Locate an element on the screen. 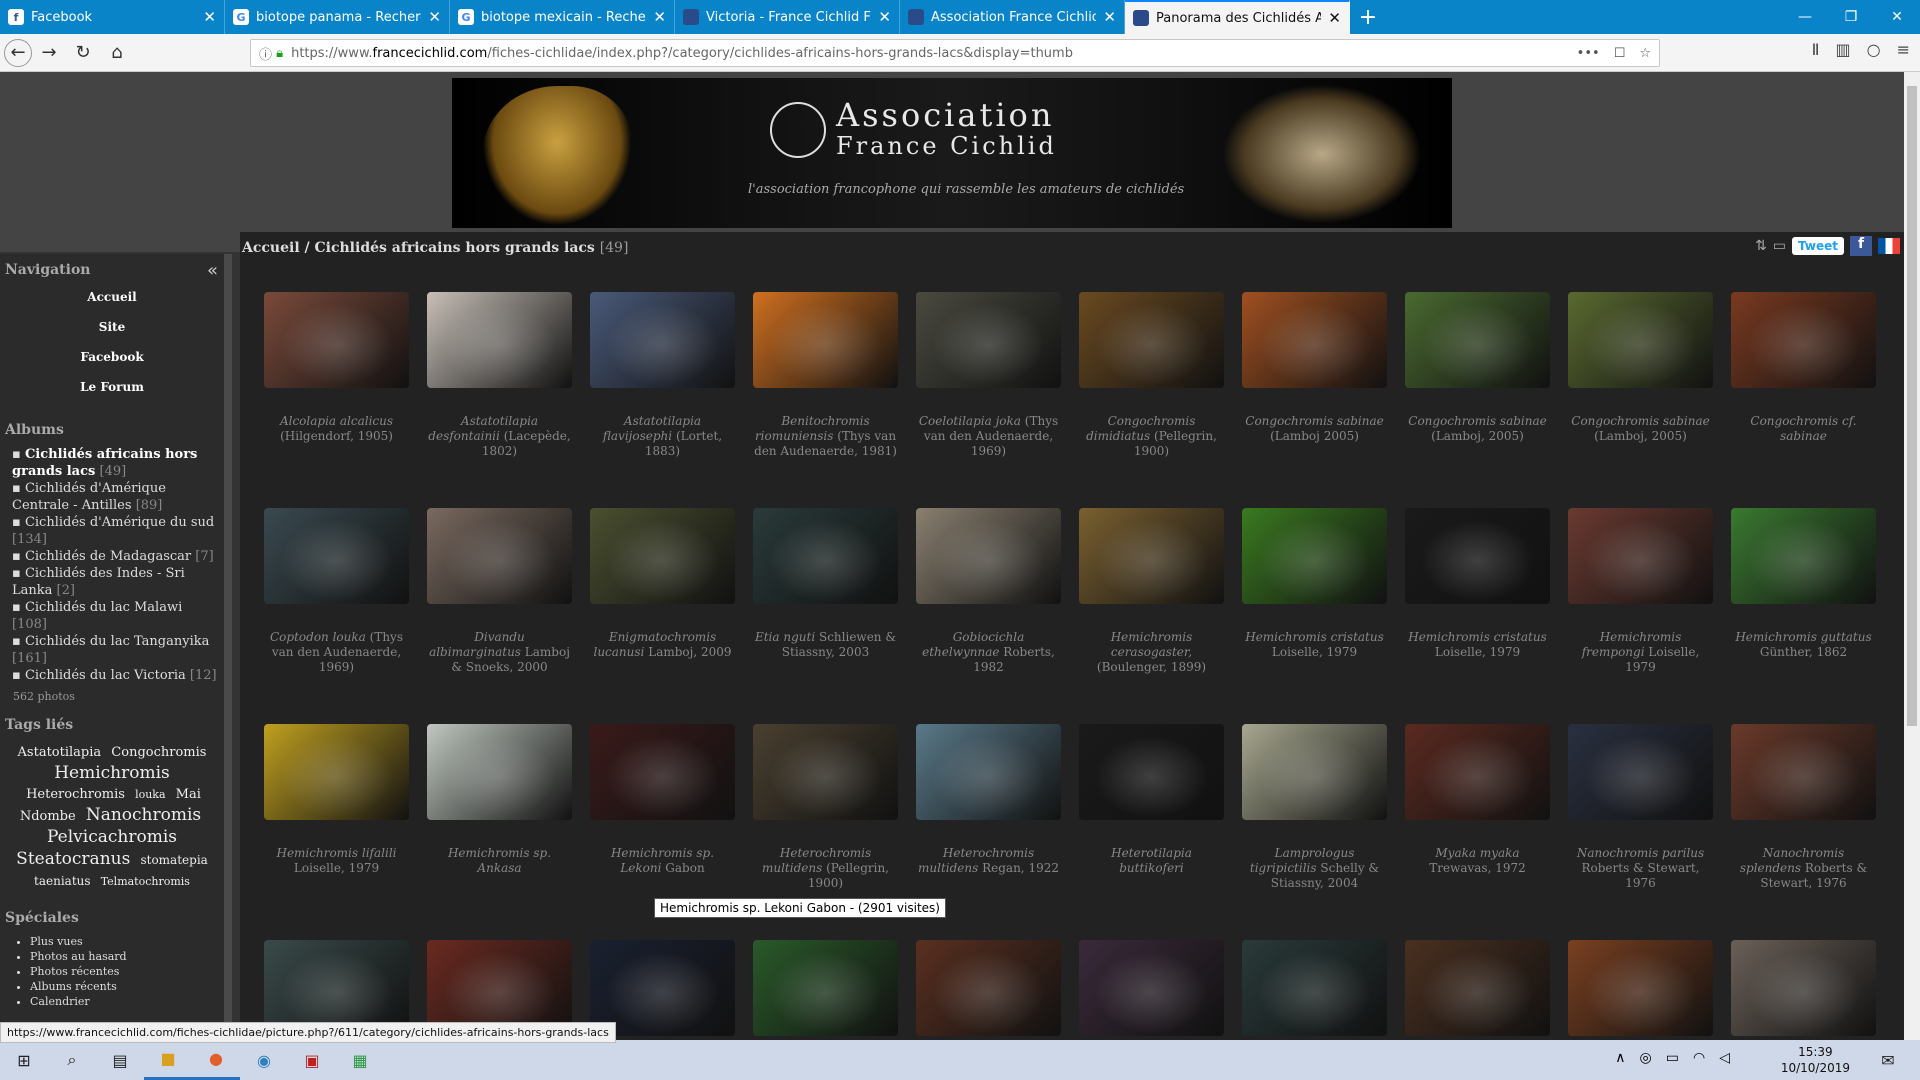  photo-thumbnail: Enigmatochromis lucanusi Lamboj, 2009 is located at coordinates (662, 584).